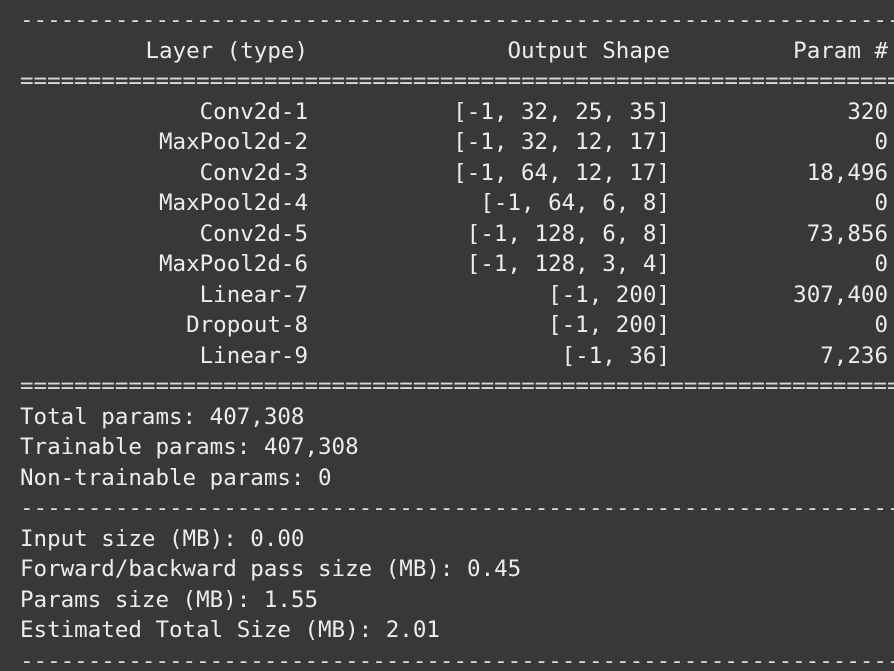 Image resolution: width=894 pixels, height=671 pixels. I want to click on layer-name: Conv2d-1, so click(253, 111).